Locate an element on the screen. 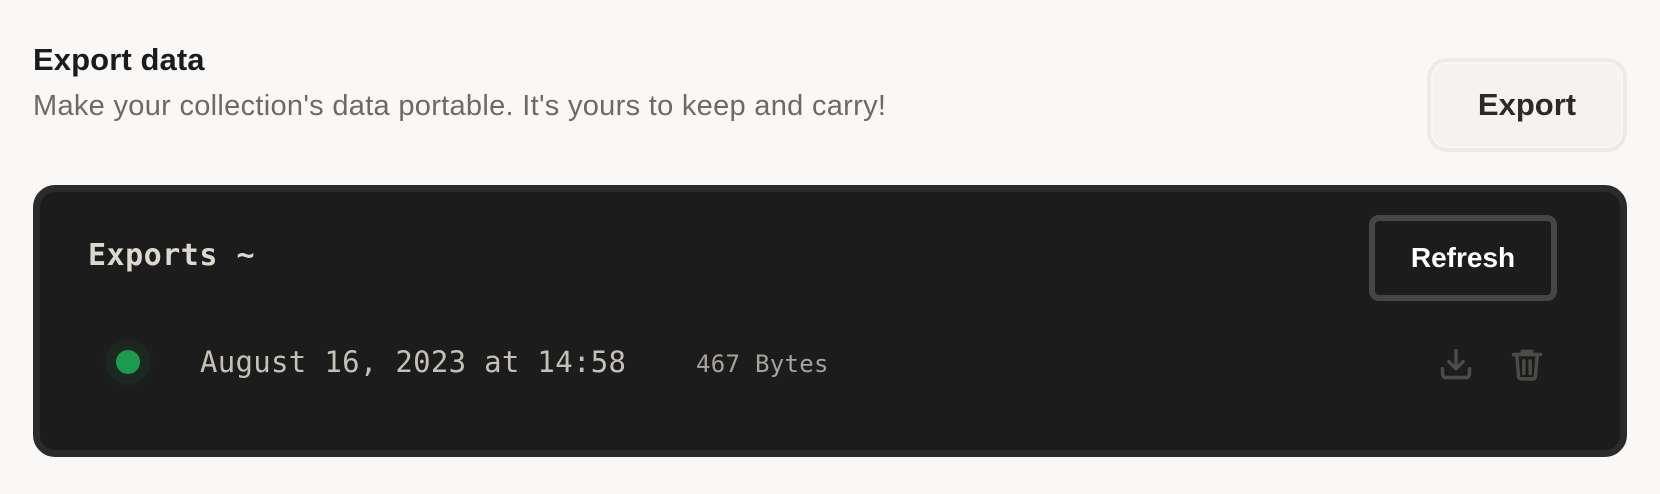  delete-button is located at coordinates (1527, 364).